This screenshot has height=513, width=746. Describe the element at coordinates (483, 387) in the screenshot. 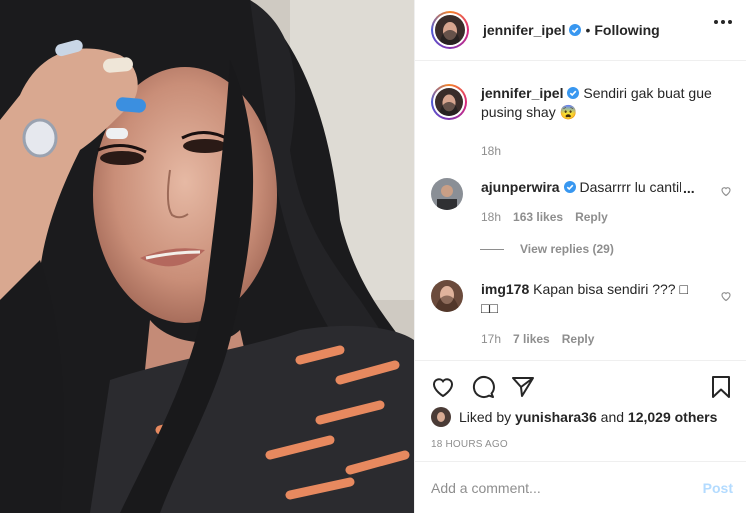

I see `comment-icon` at that location.